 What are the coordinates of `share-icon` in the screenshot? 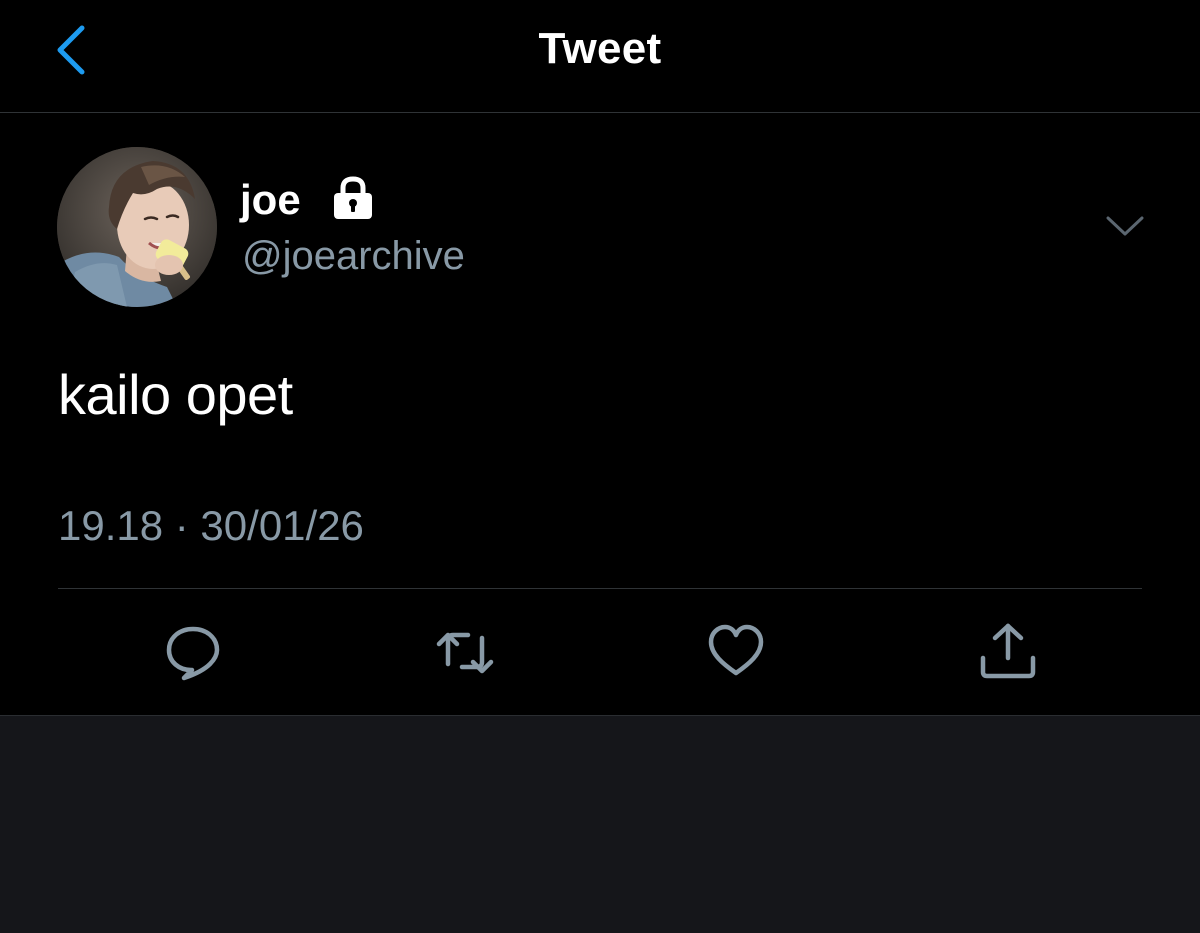 It's located at (1008, 651).